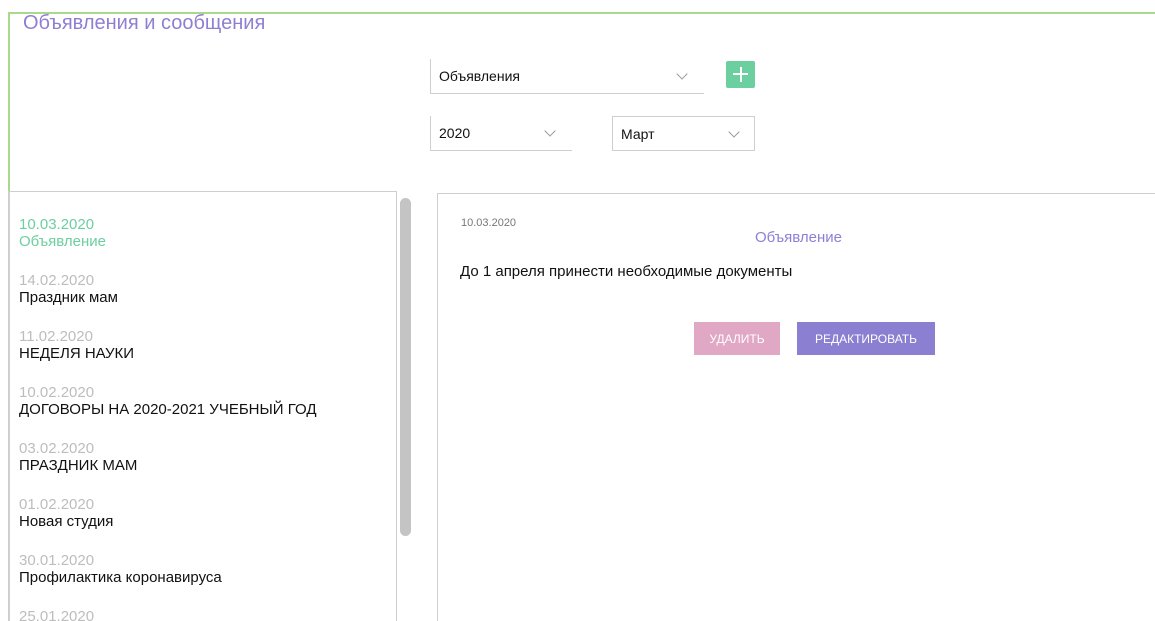 The image size is (1155, 621). I want to click on list-item-title: Профилактика коронавируса, so click(120, 577).